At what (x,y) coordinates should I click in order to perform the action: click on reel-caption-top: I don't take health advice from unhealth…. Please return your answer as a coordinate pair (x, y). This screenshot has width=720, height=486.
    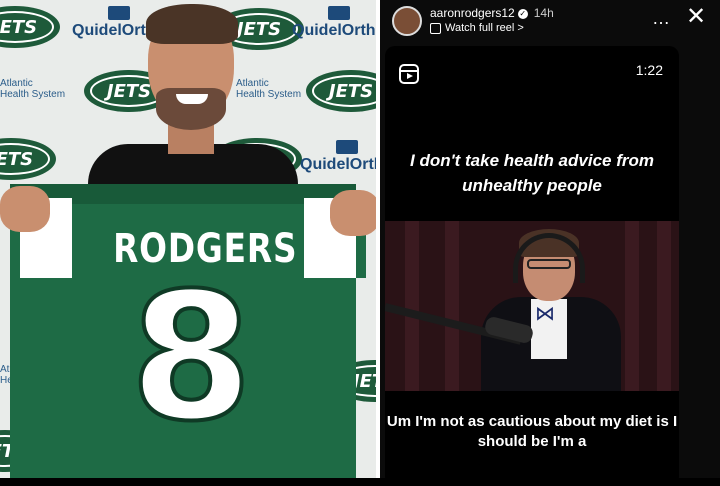
    Looking at the image, I should click on (532, 173).